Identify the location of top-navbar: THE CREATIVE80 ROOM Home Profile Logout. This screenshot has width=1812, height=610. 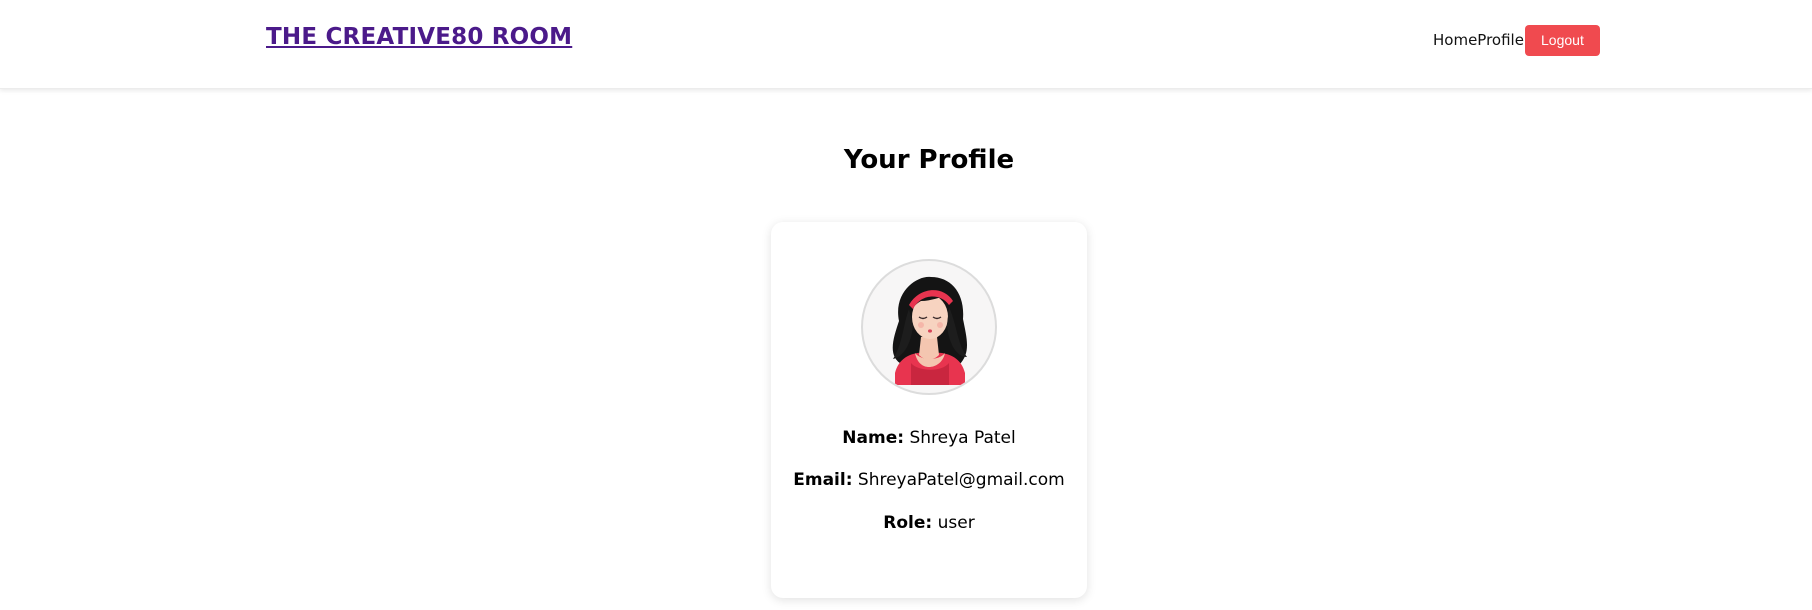
(906, 44).